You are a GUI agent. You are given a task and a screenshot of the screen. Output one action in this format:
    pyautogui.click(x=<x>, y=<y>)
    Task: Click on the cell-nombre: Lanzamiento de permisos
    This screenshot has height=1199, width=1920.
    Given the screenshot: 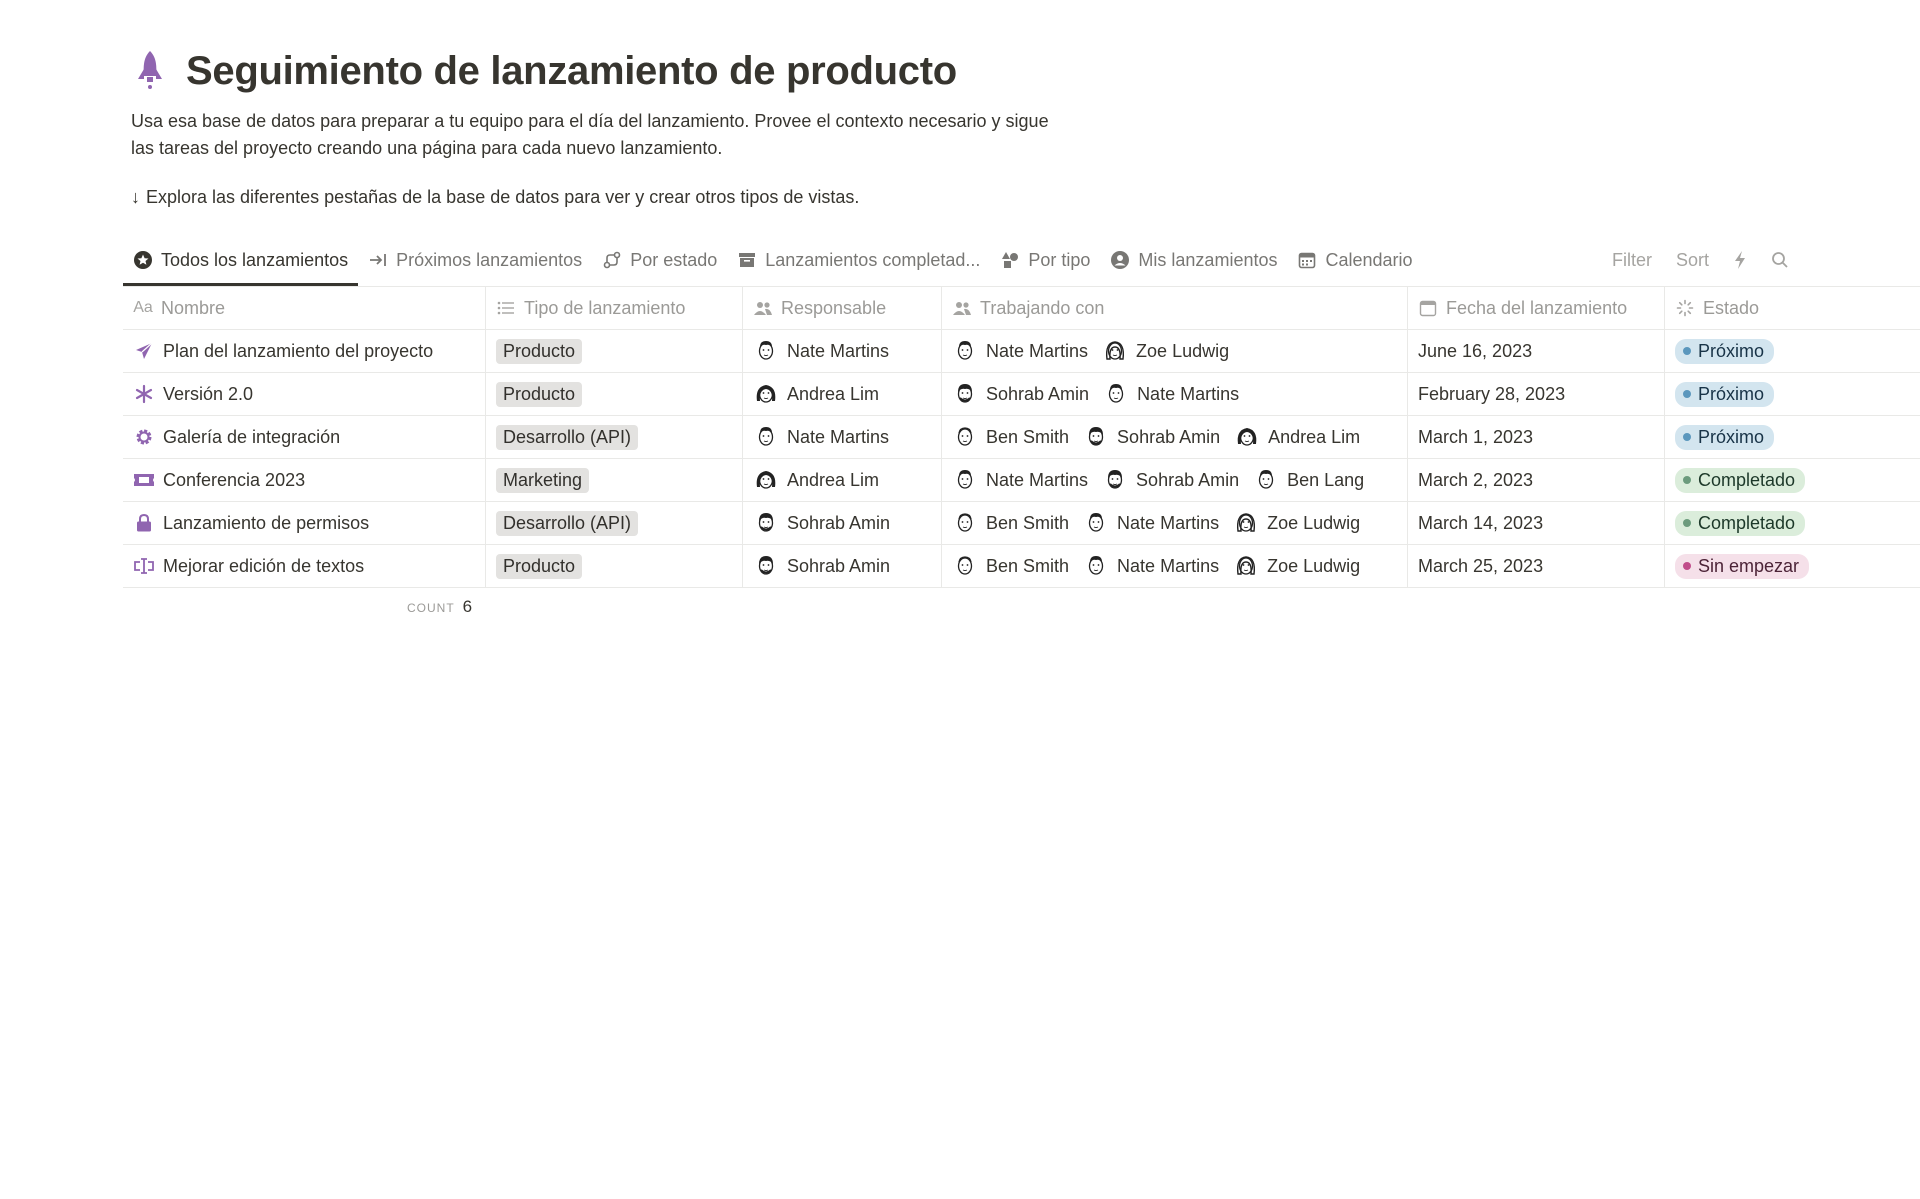 What is the action you would take?
    pyautogui.click(x=304, y=523)
    